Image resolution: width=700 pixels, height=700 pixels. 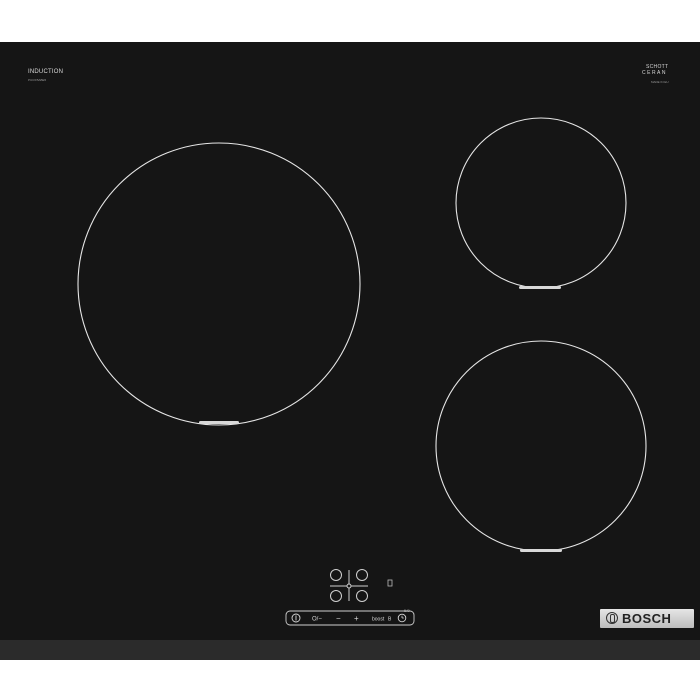 What do you see at coordinates (378, 620) in the screenshot?
I see `boost-button: boost` at bounding box center [378, 620].